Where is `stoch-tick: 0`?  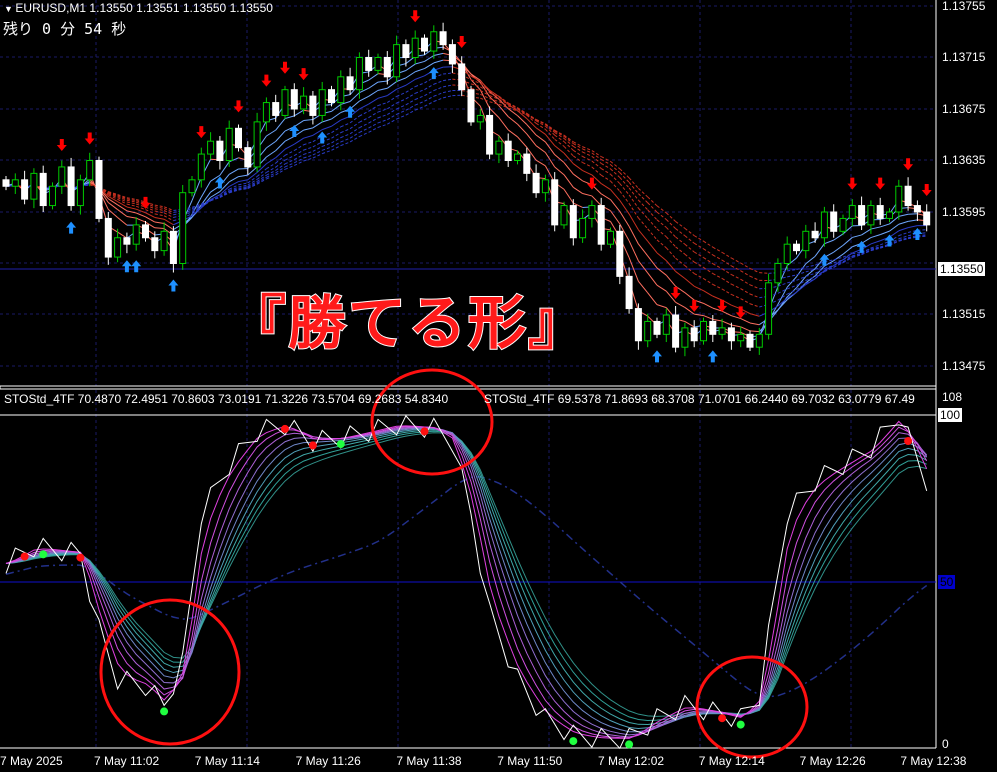
stoch-tick: 0 is located at coordinates (945, 744).